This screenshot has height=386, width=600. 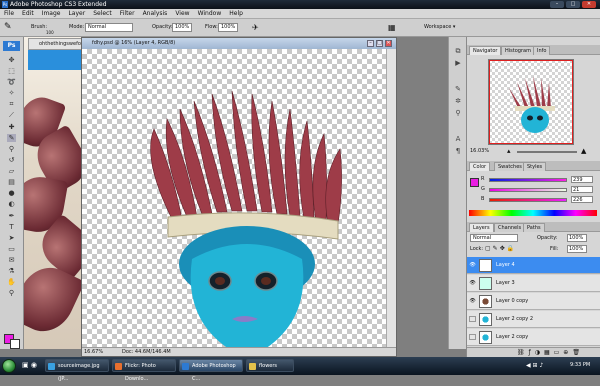 What do you see at coordinates (458, 139) in the screenshot?
I see `character-icon: A` at bounding box center [458, 139].